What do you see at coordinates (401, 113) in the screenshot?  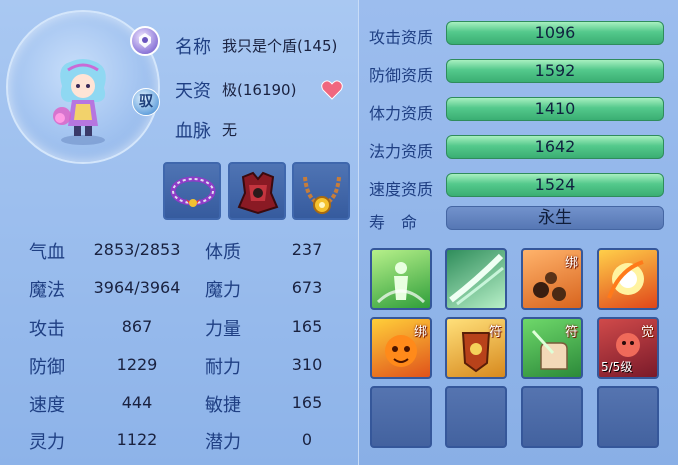 I see `stamina-aptitude-label: 体力资质` at bounding box center [401, 113].